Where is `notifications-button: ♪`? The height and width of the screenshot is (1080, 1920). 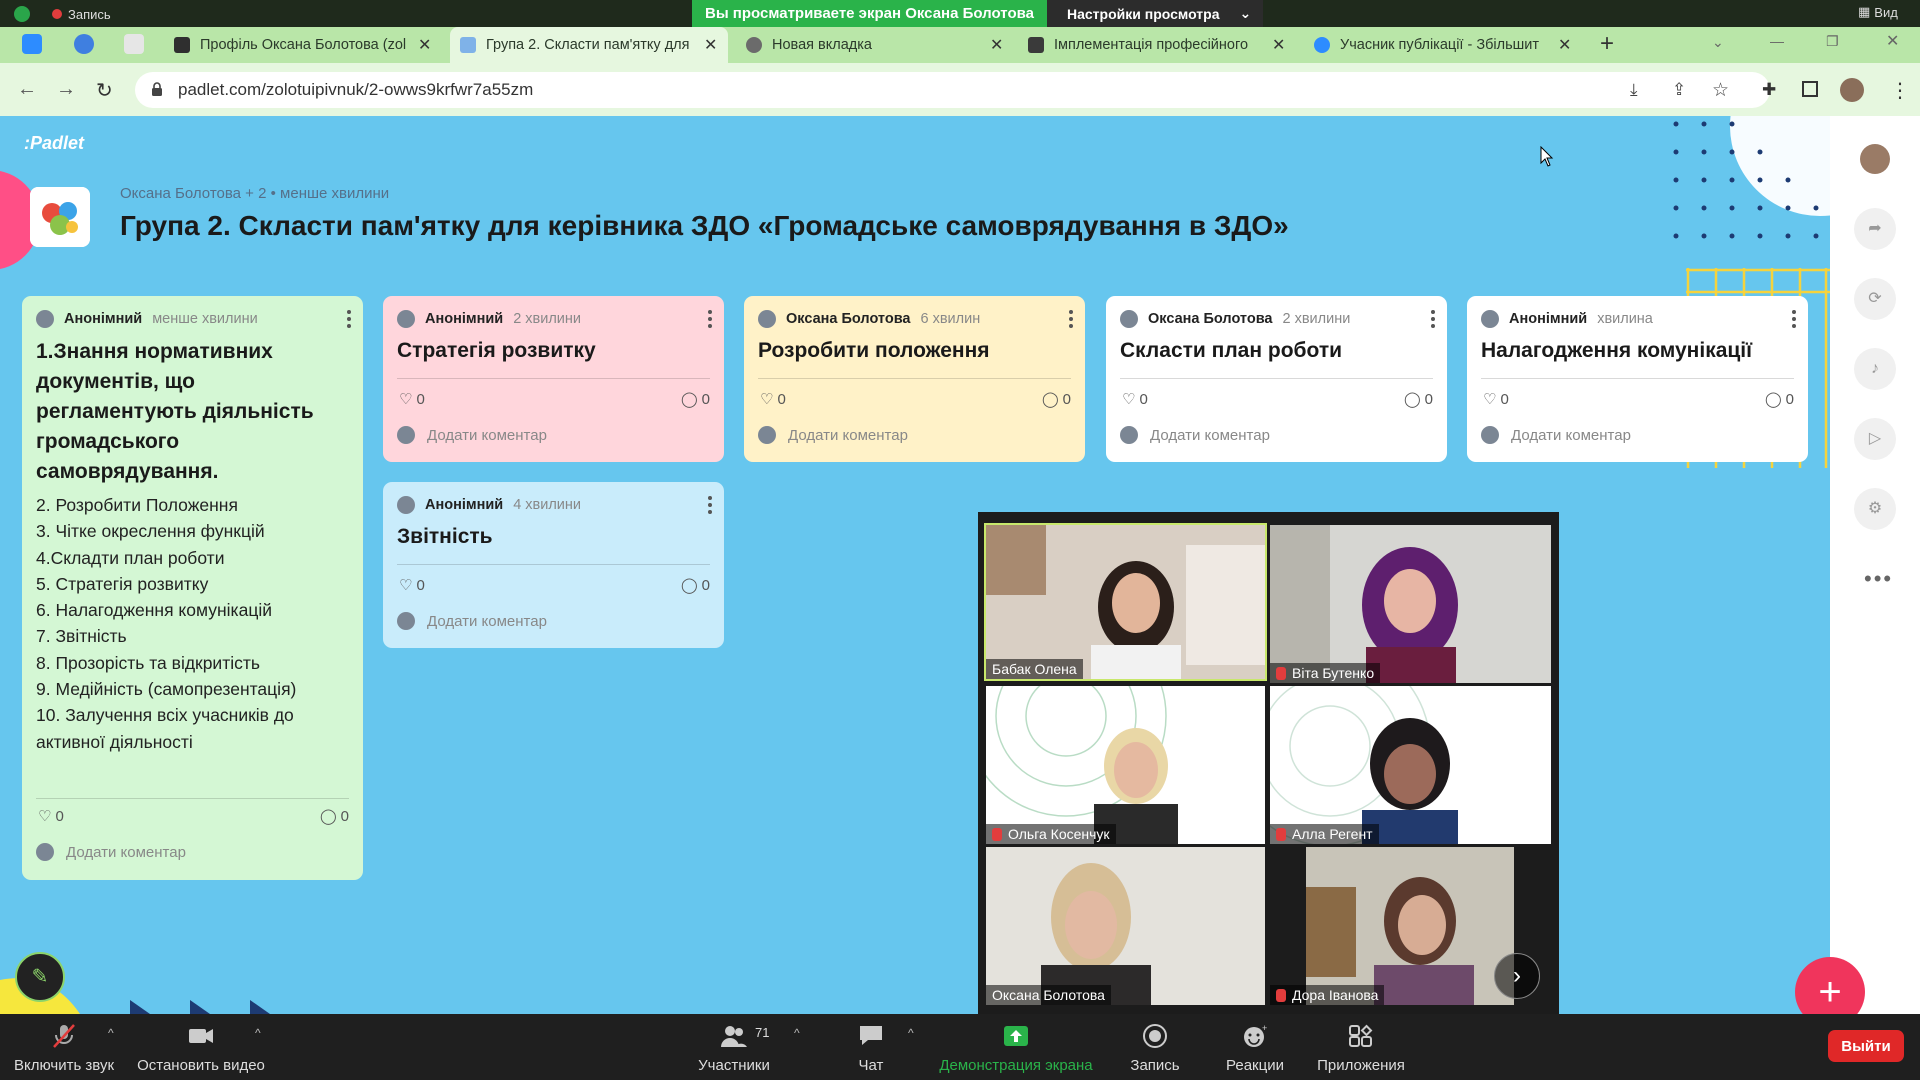 notifications-button: ♪ is located at coordinates (1875, 369).